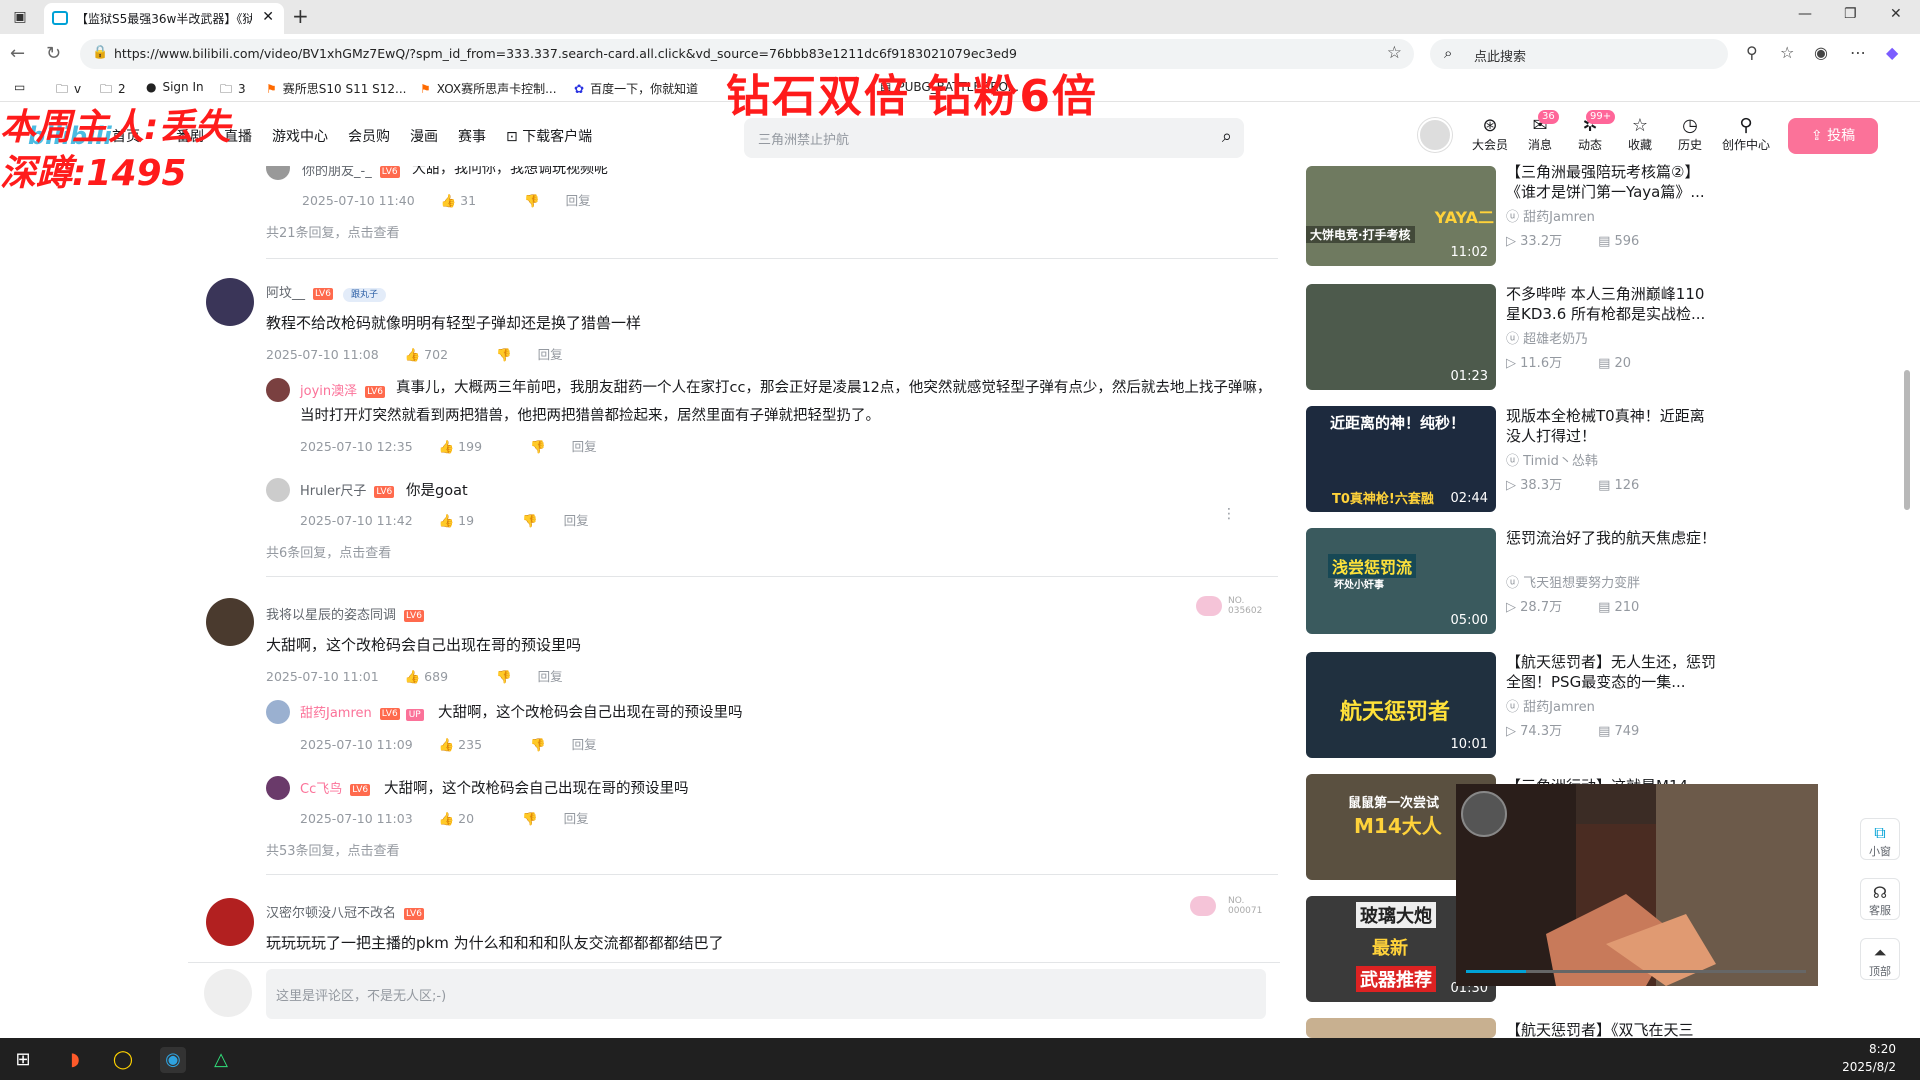 The image size is (1920, 1080). Describe the element at coordinates (1401, 705) in the screenshot. I see `video-thumbnail: 航天惩罚者 10:01` at that location.